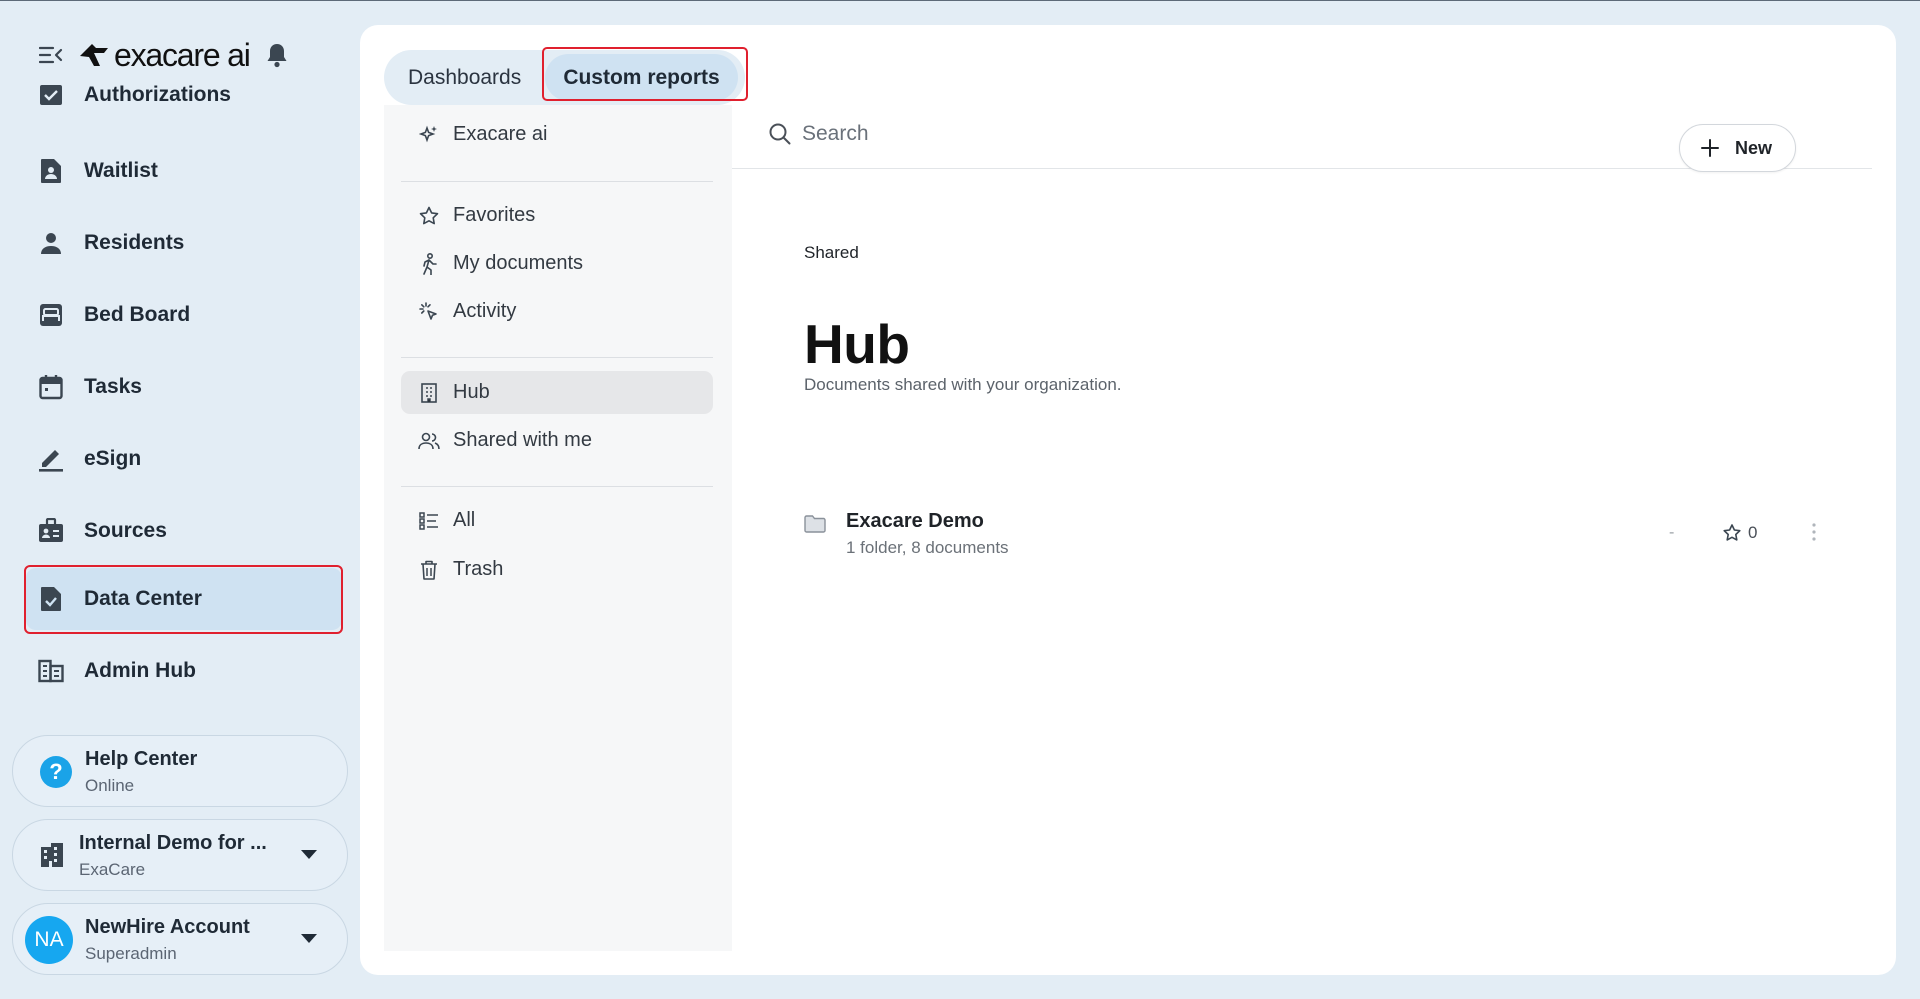  What do you see at coordinates (915, 521) in the screenshot?
I see `item-name: Exacare Demo` at bounding box center [915, 521].